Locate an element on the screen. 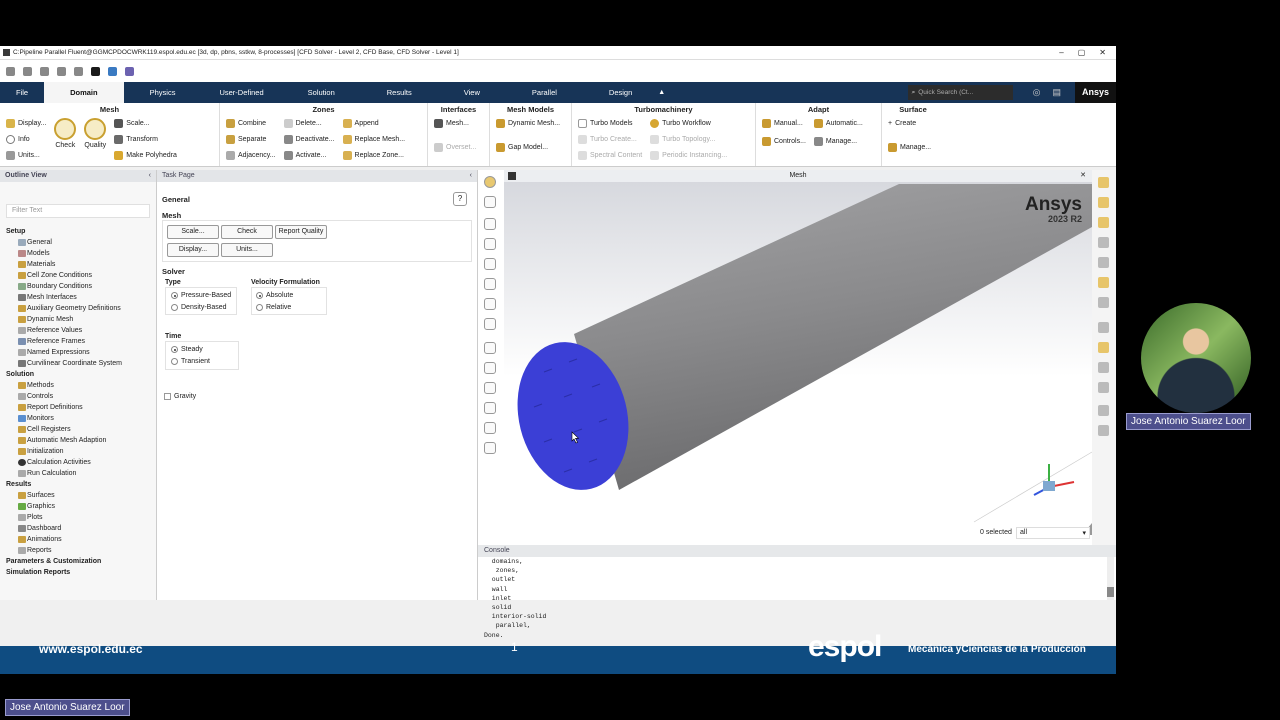  check-button: Check is located at coordinates (247, 232).